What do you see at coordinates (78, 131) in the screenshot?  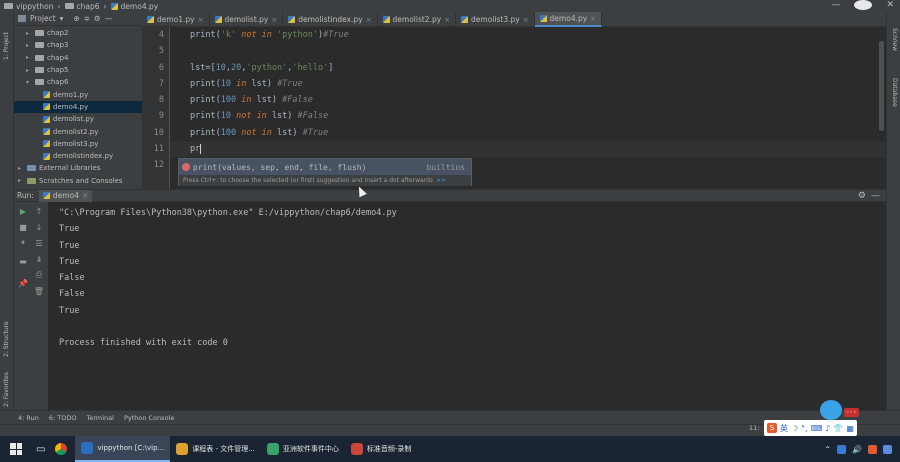 I see `project-tree-item: demolist2.py` at bounding box center [78, 131].